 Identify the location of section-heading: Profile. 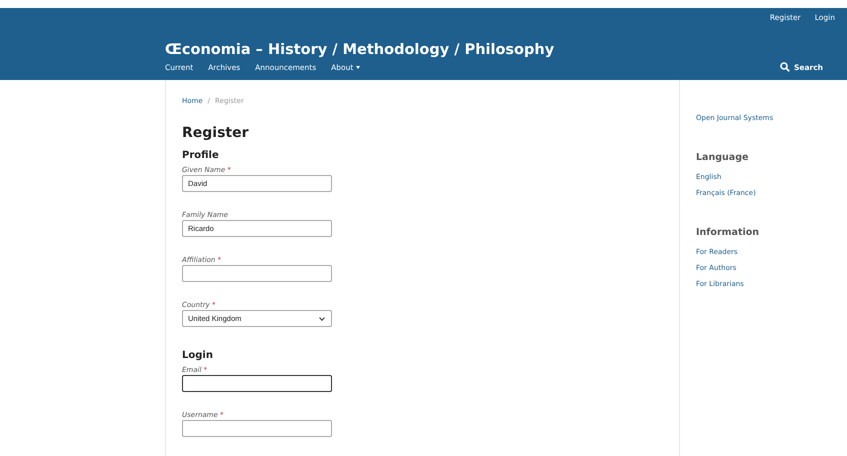
(201, 155).